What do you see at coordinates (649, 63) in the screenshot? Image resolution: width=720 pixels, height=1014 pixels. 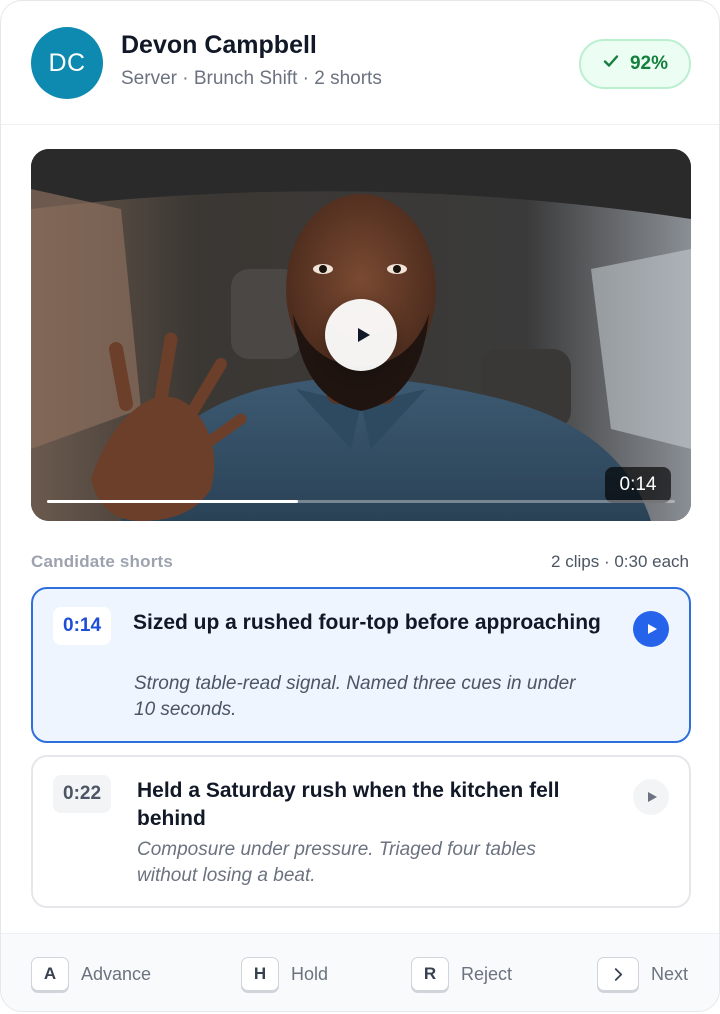 I see `match-score: 92%` at bounding box center [649, 63].